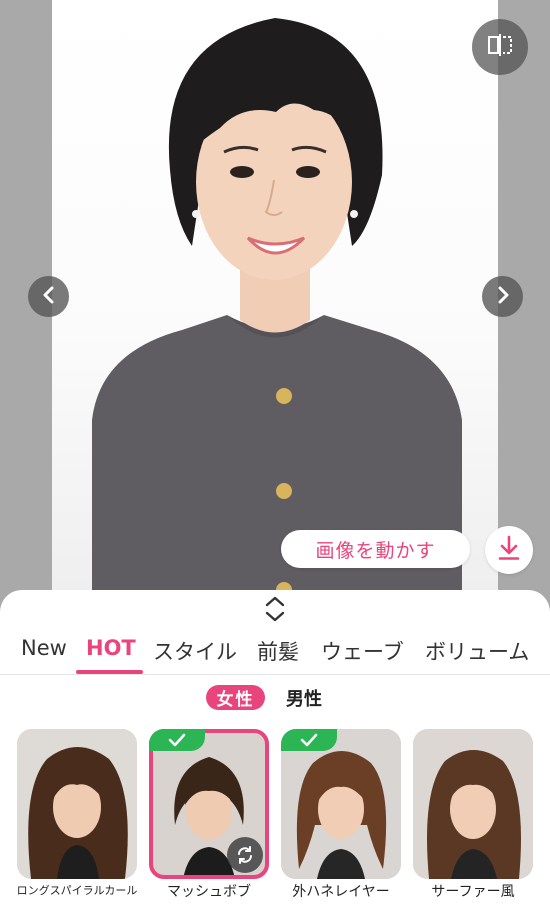  I want to click on category-tabs: New HOT スタイル 前髪 ウェーブ ボリューム, so click(275, 654).